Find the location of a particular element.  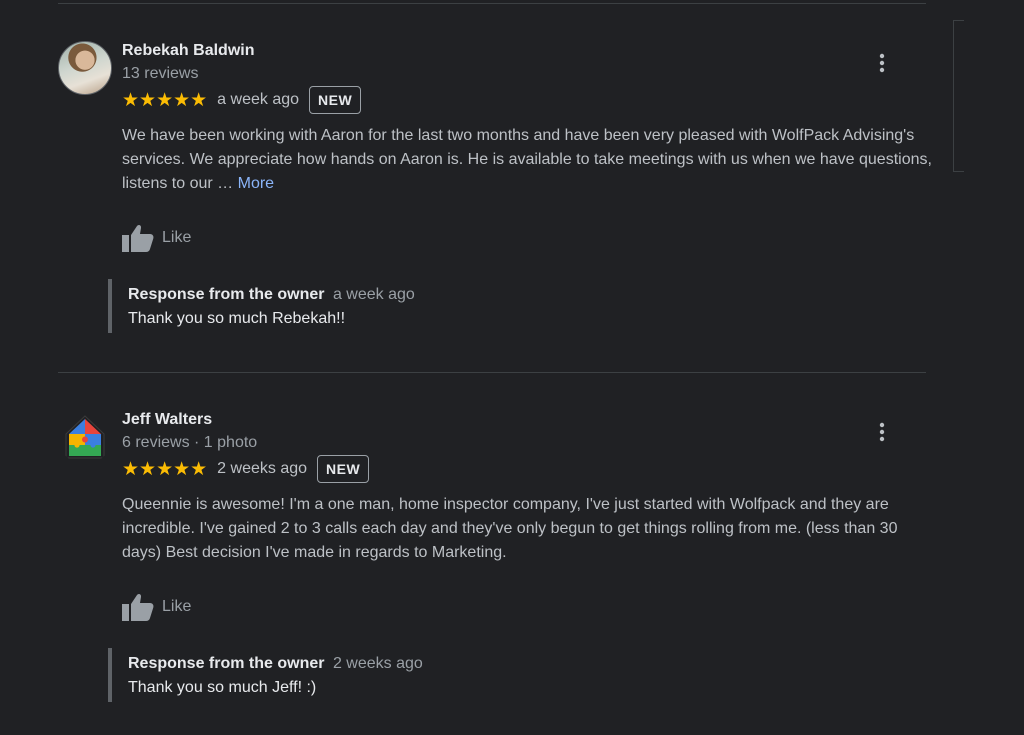

rating-row: ★★★★★ a week ago NEW is located at coordinates (242, 100).